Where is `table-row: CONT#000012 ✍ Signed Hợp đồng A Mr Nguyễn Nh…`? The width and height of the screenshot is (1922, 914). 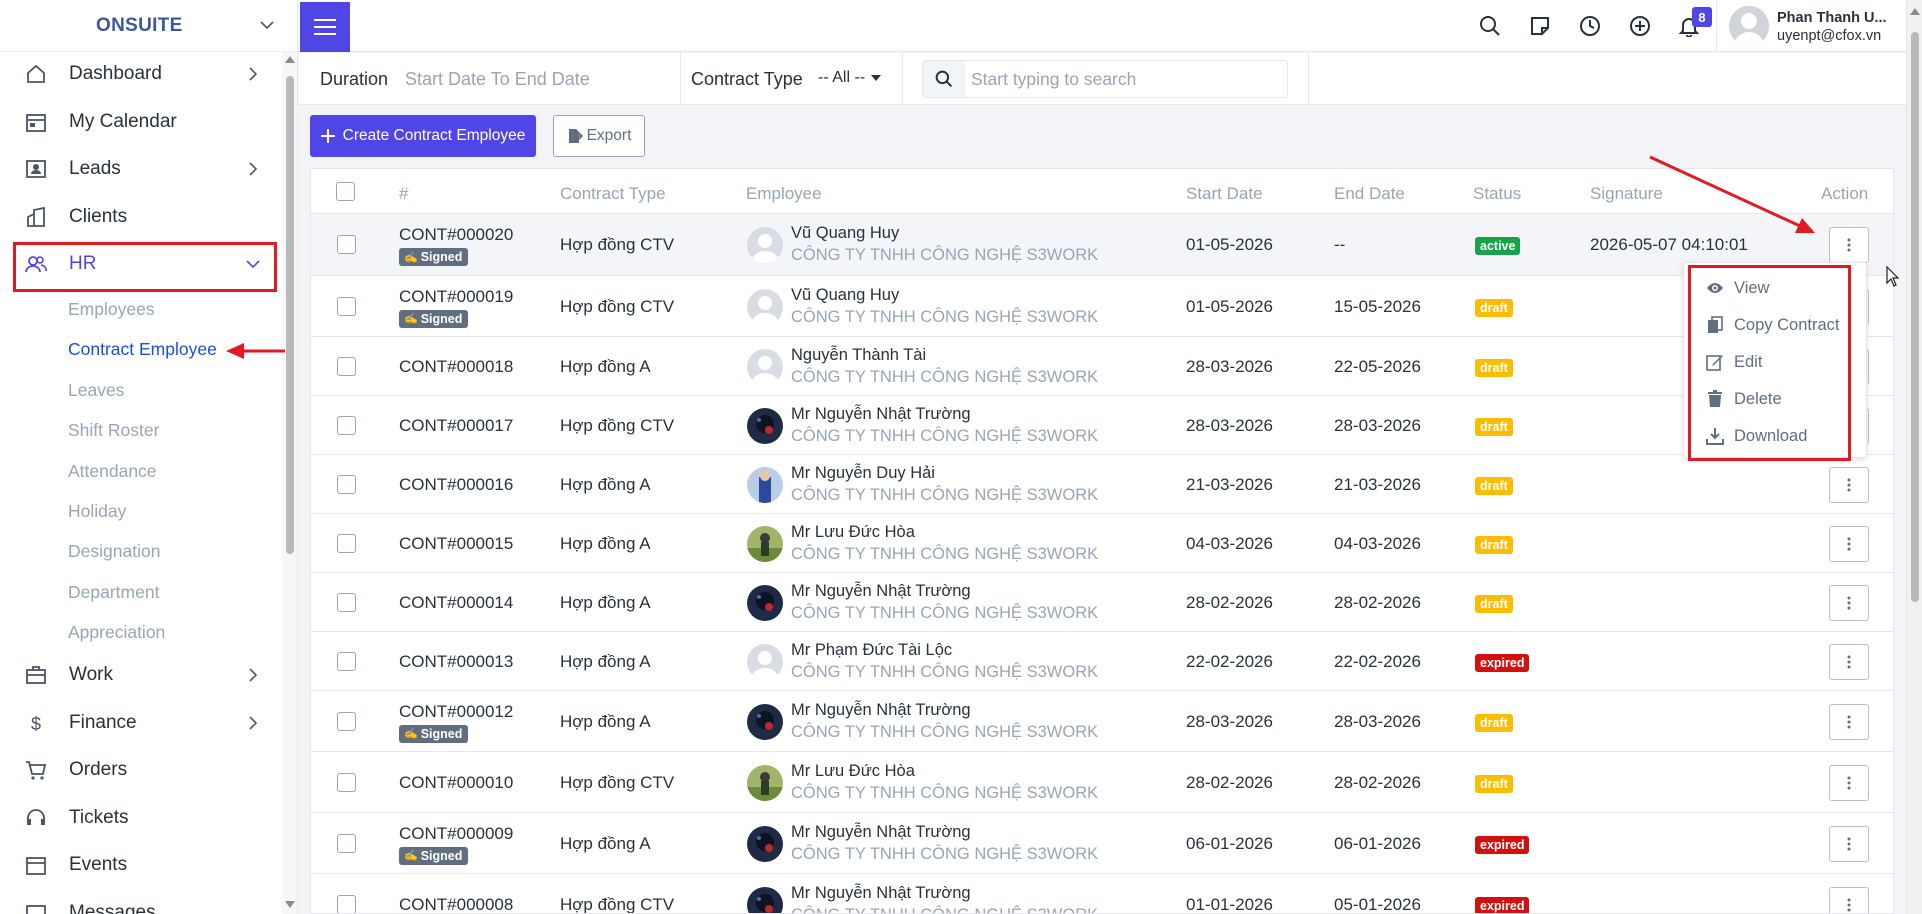 table-row: CONT#000012 ✍ Signed Hợp đồng A Mr Nguyễn Nh… is located at coordinates (1102, 721).